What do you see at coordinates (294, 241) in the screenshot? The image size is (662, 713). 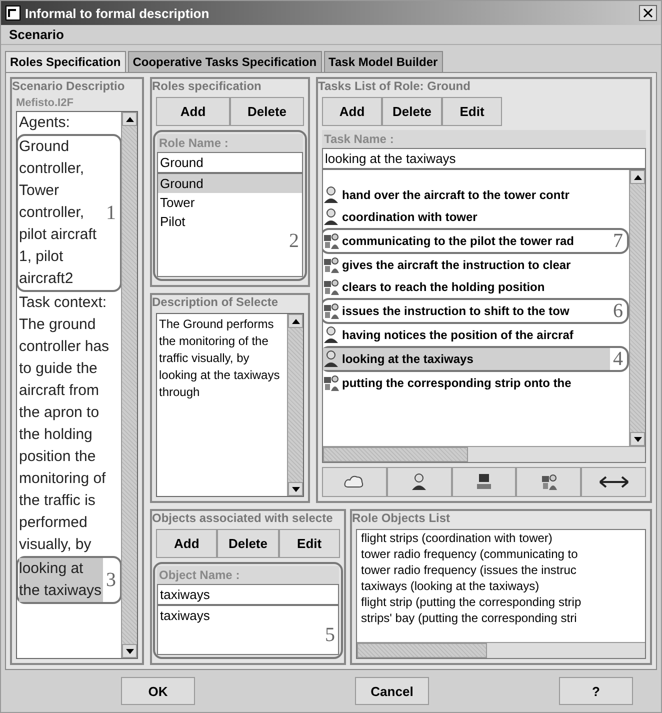 I see `annotation-number: 2` at bounding box center [294, 241].